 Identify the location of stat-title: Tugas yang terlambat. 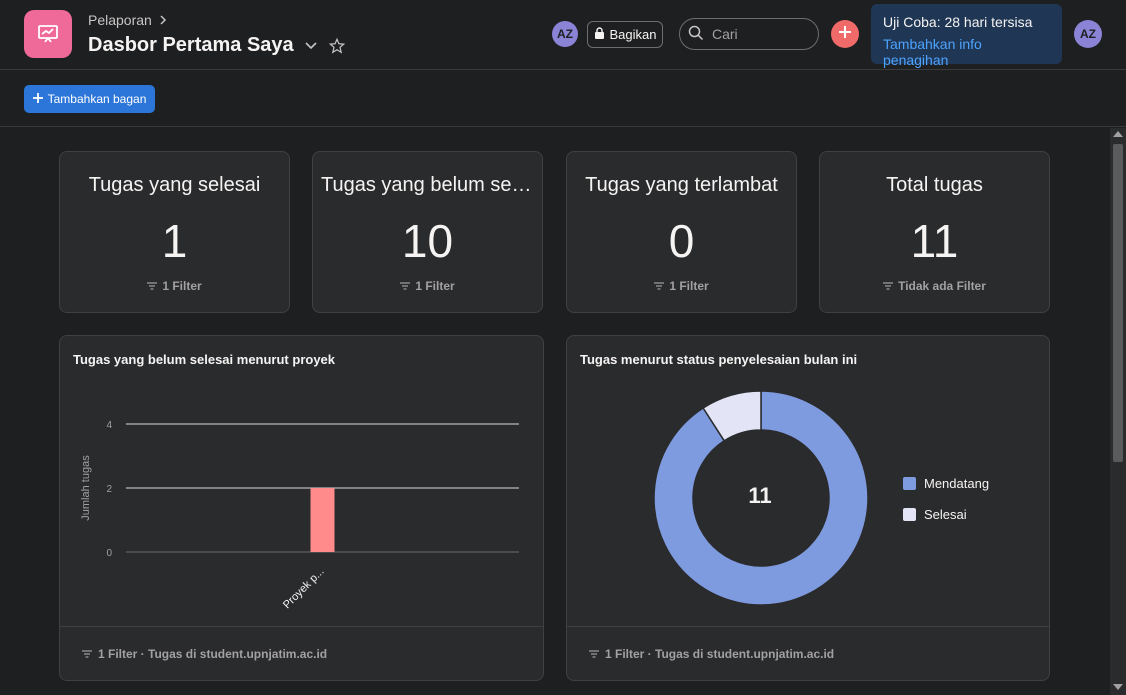
(681, 185).